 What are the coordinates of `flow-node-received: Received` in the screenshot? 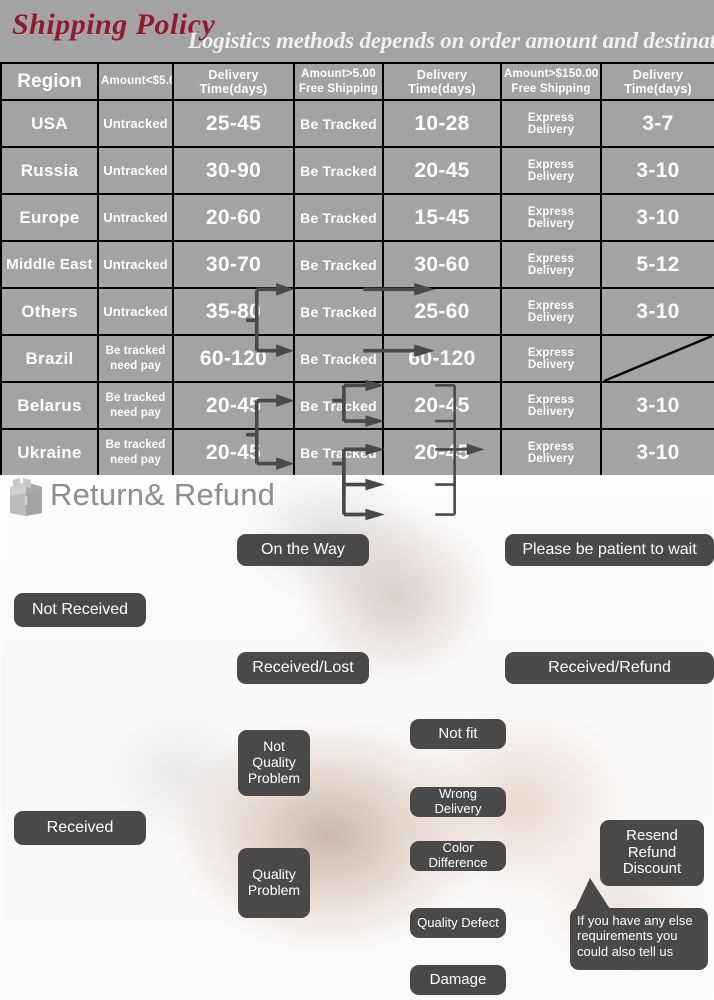 It's located at (80, 828).